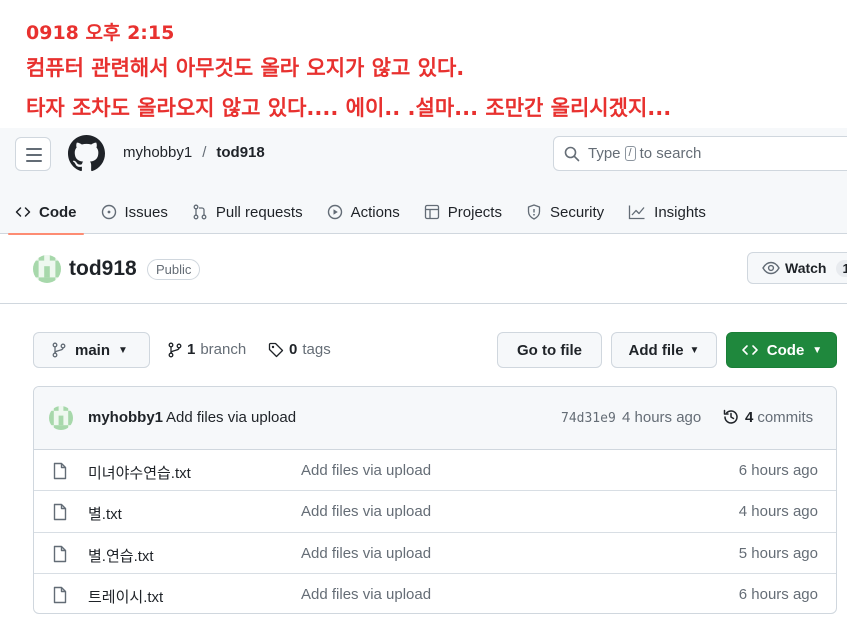  I want to click on tag-count-label: tags, so click(316, 349).